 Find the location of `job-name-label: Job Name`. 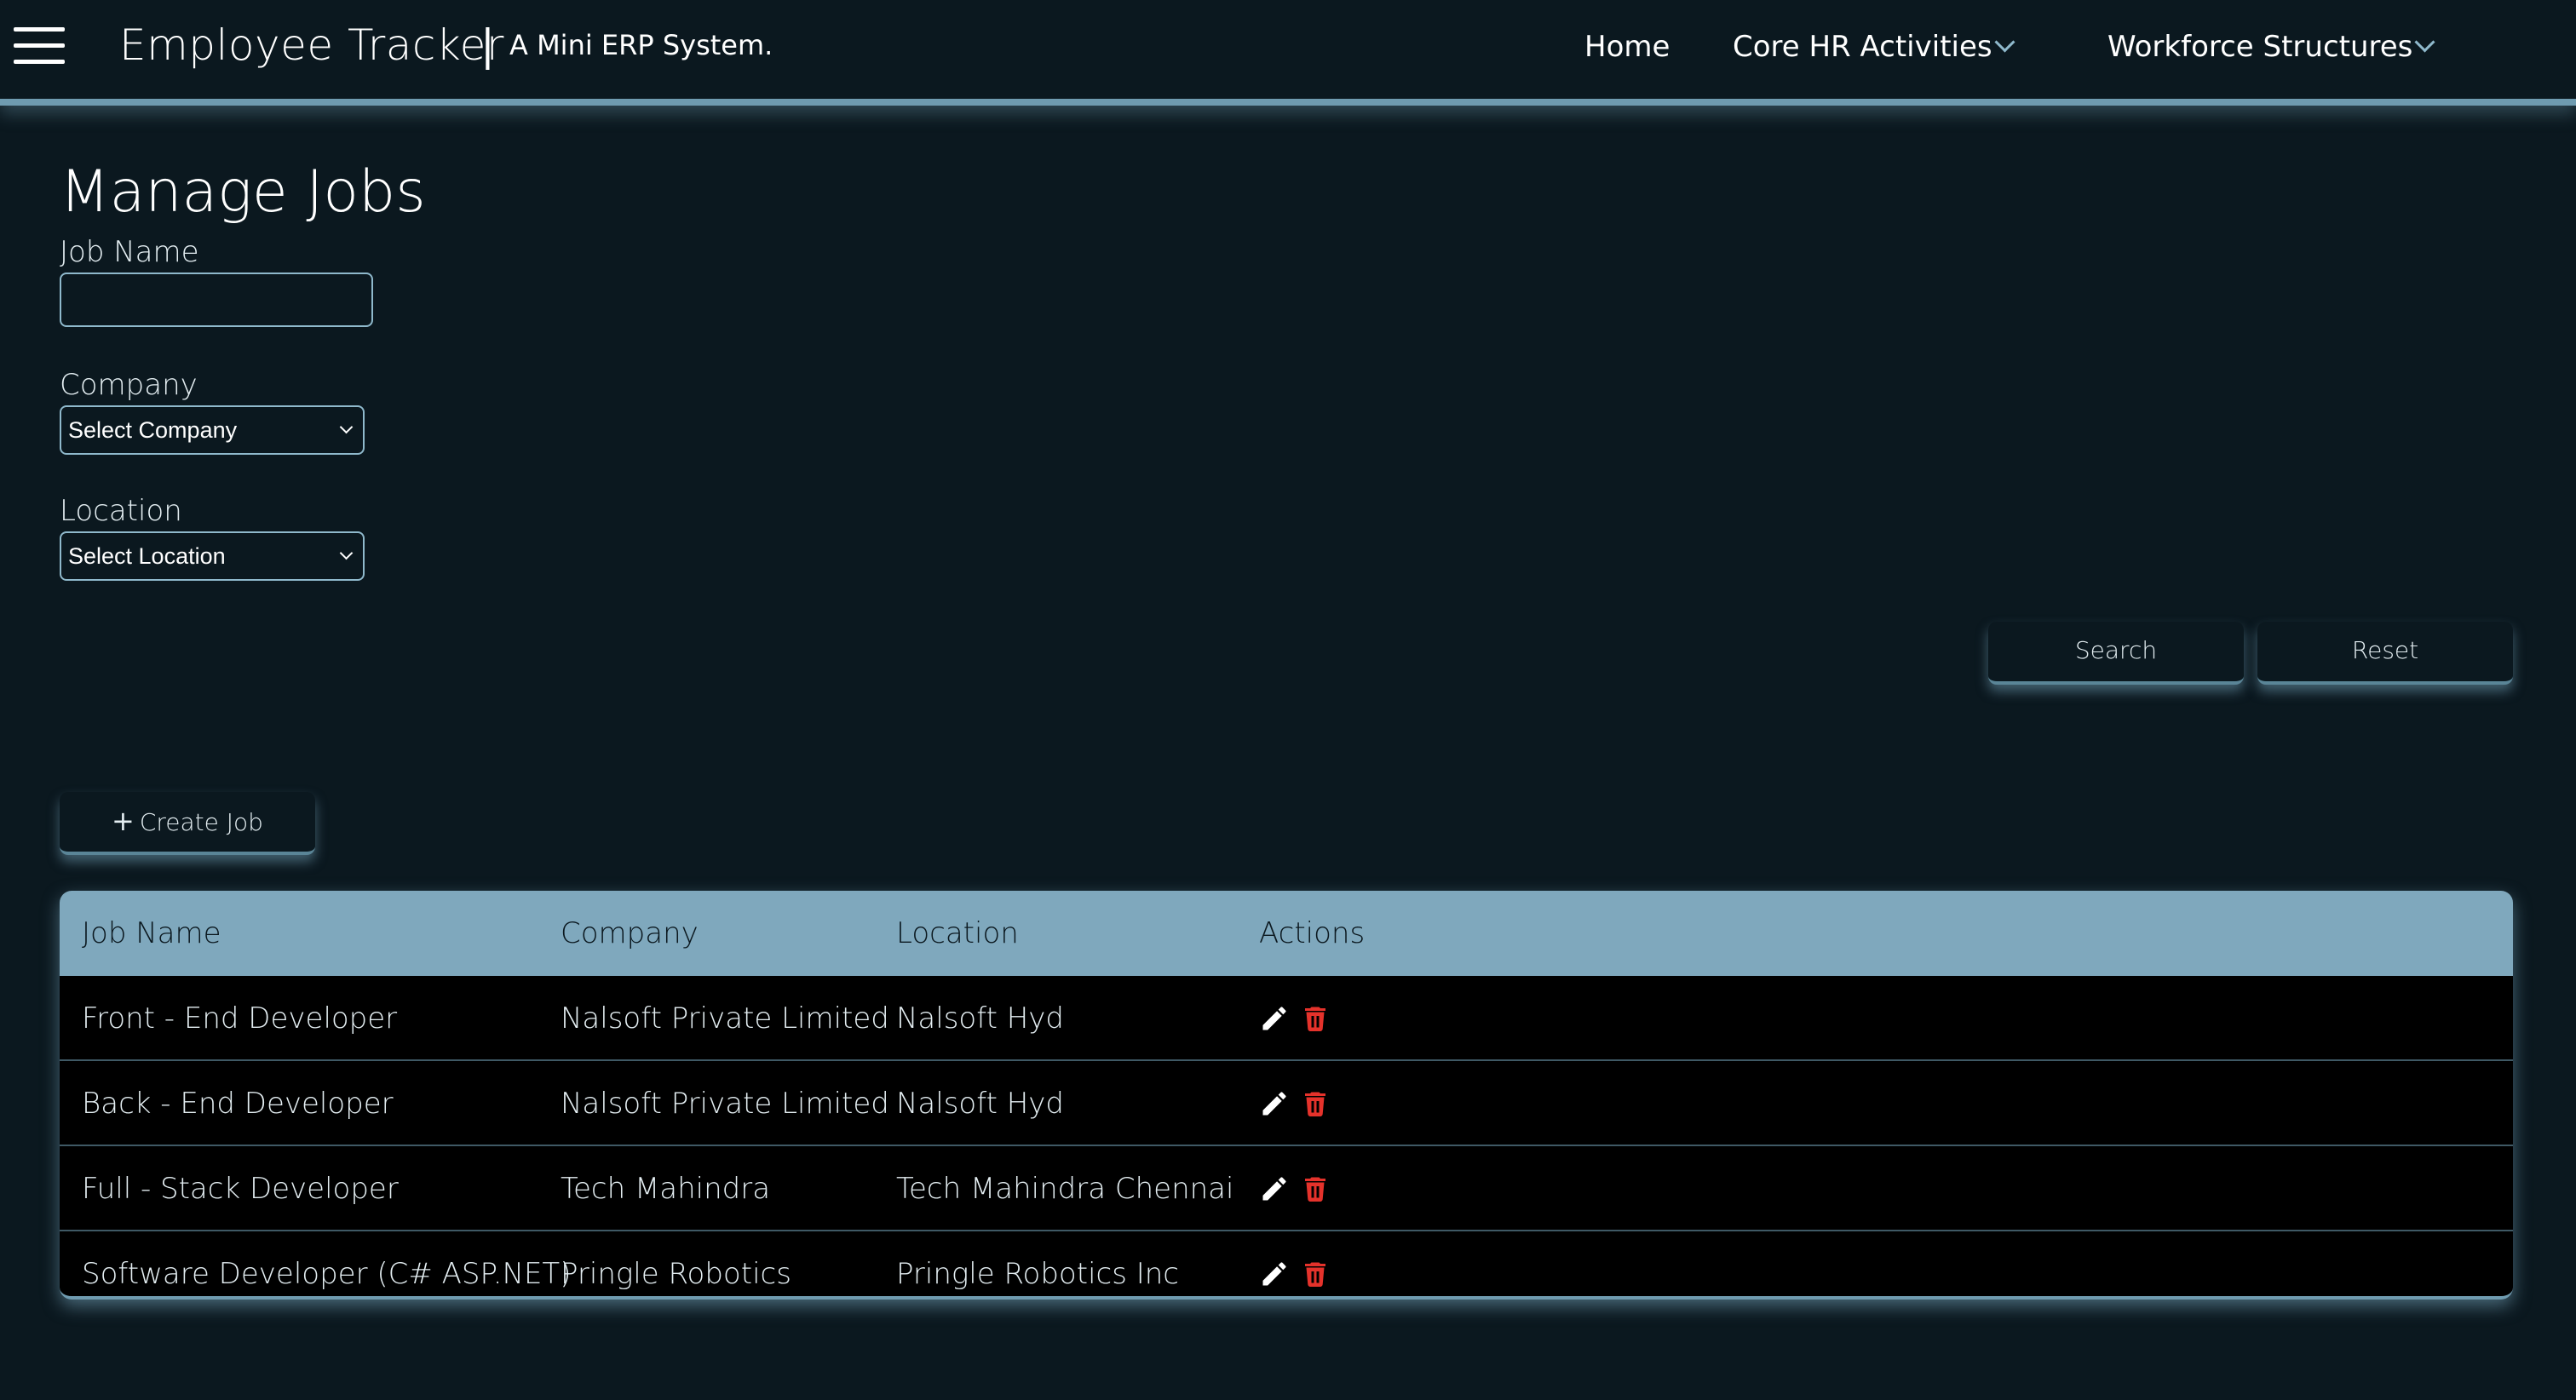

job-name-label: Job Name is located at coordinates (130, 252).